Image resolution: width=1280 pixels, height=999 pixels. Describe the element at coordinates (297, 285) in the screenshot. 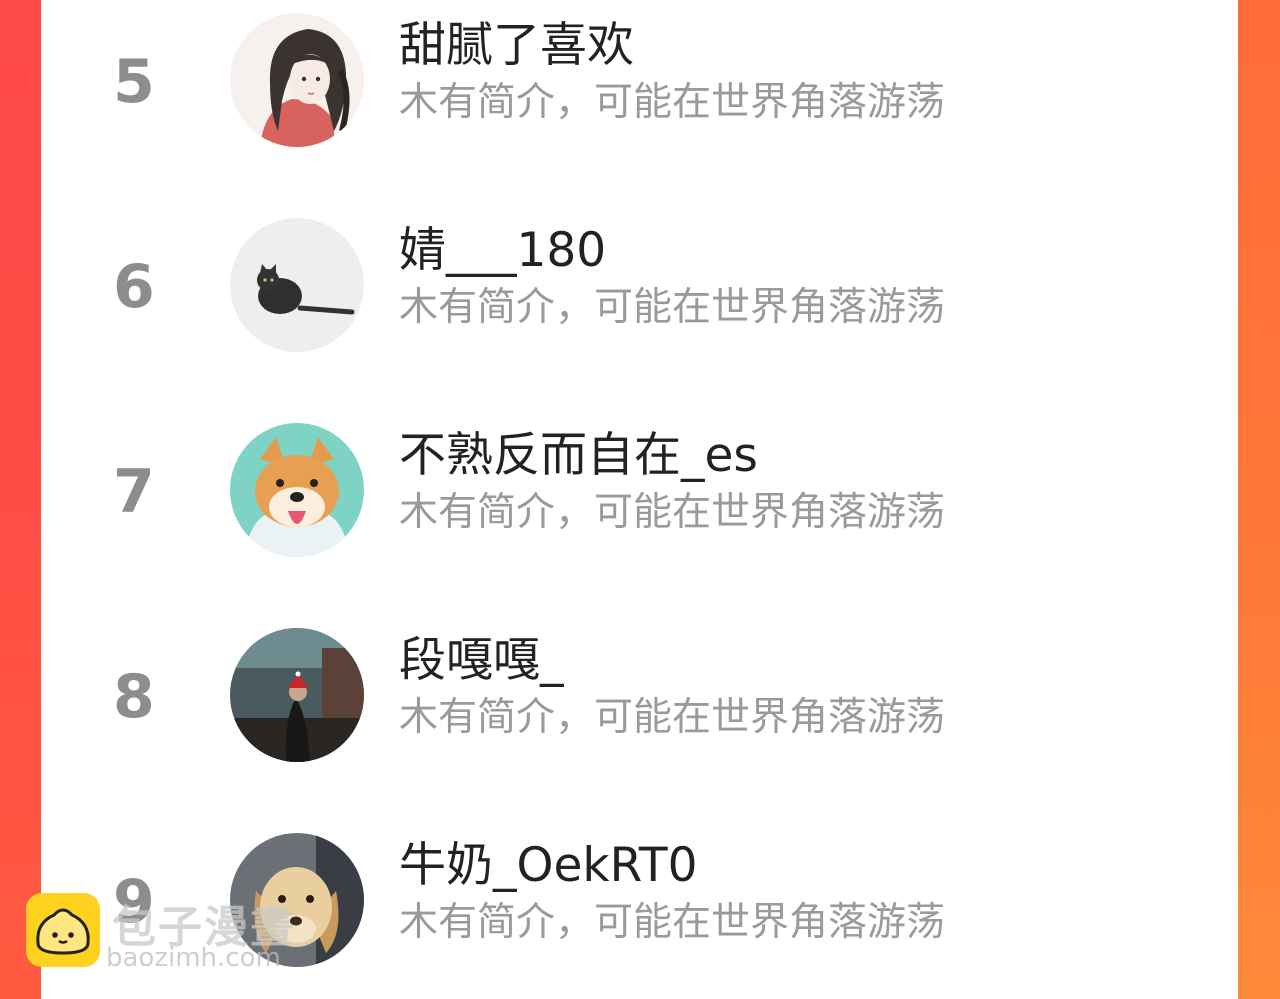

I see `black-cat-avatar` at that location.